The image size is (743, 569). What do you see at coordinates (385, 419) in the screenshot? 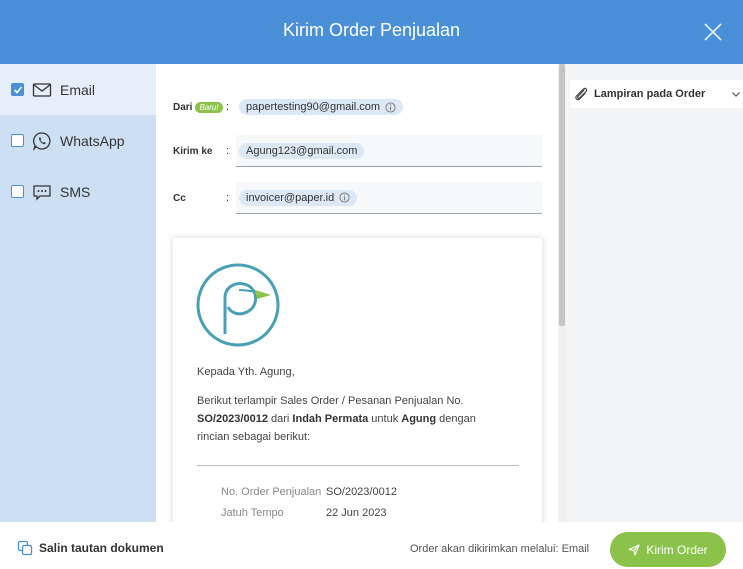
I see `body-for: untuk` at bounding box center [385, 419].